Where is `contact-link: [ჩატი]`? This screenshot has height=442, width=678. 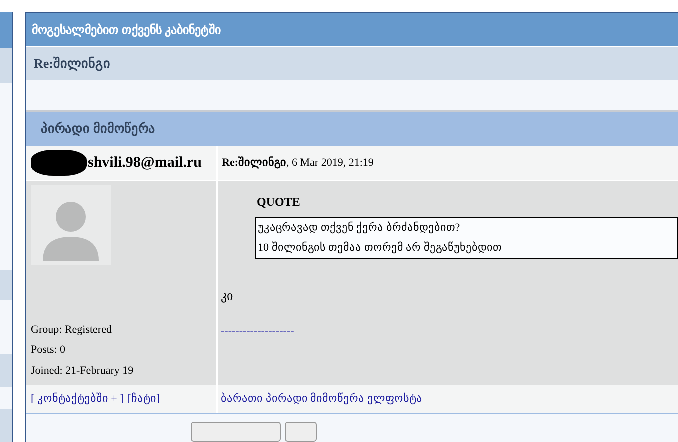 contact-link: [ჩატი] is located at coordinates (144, 399).